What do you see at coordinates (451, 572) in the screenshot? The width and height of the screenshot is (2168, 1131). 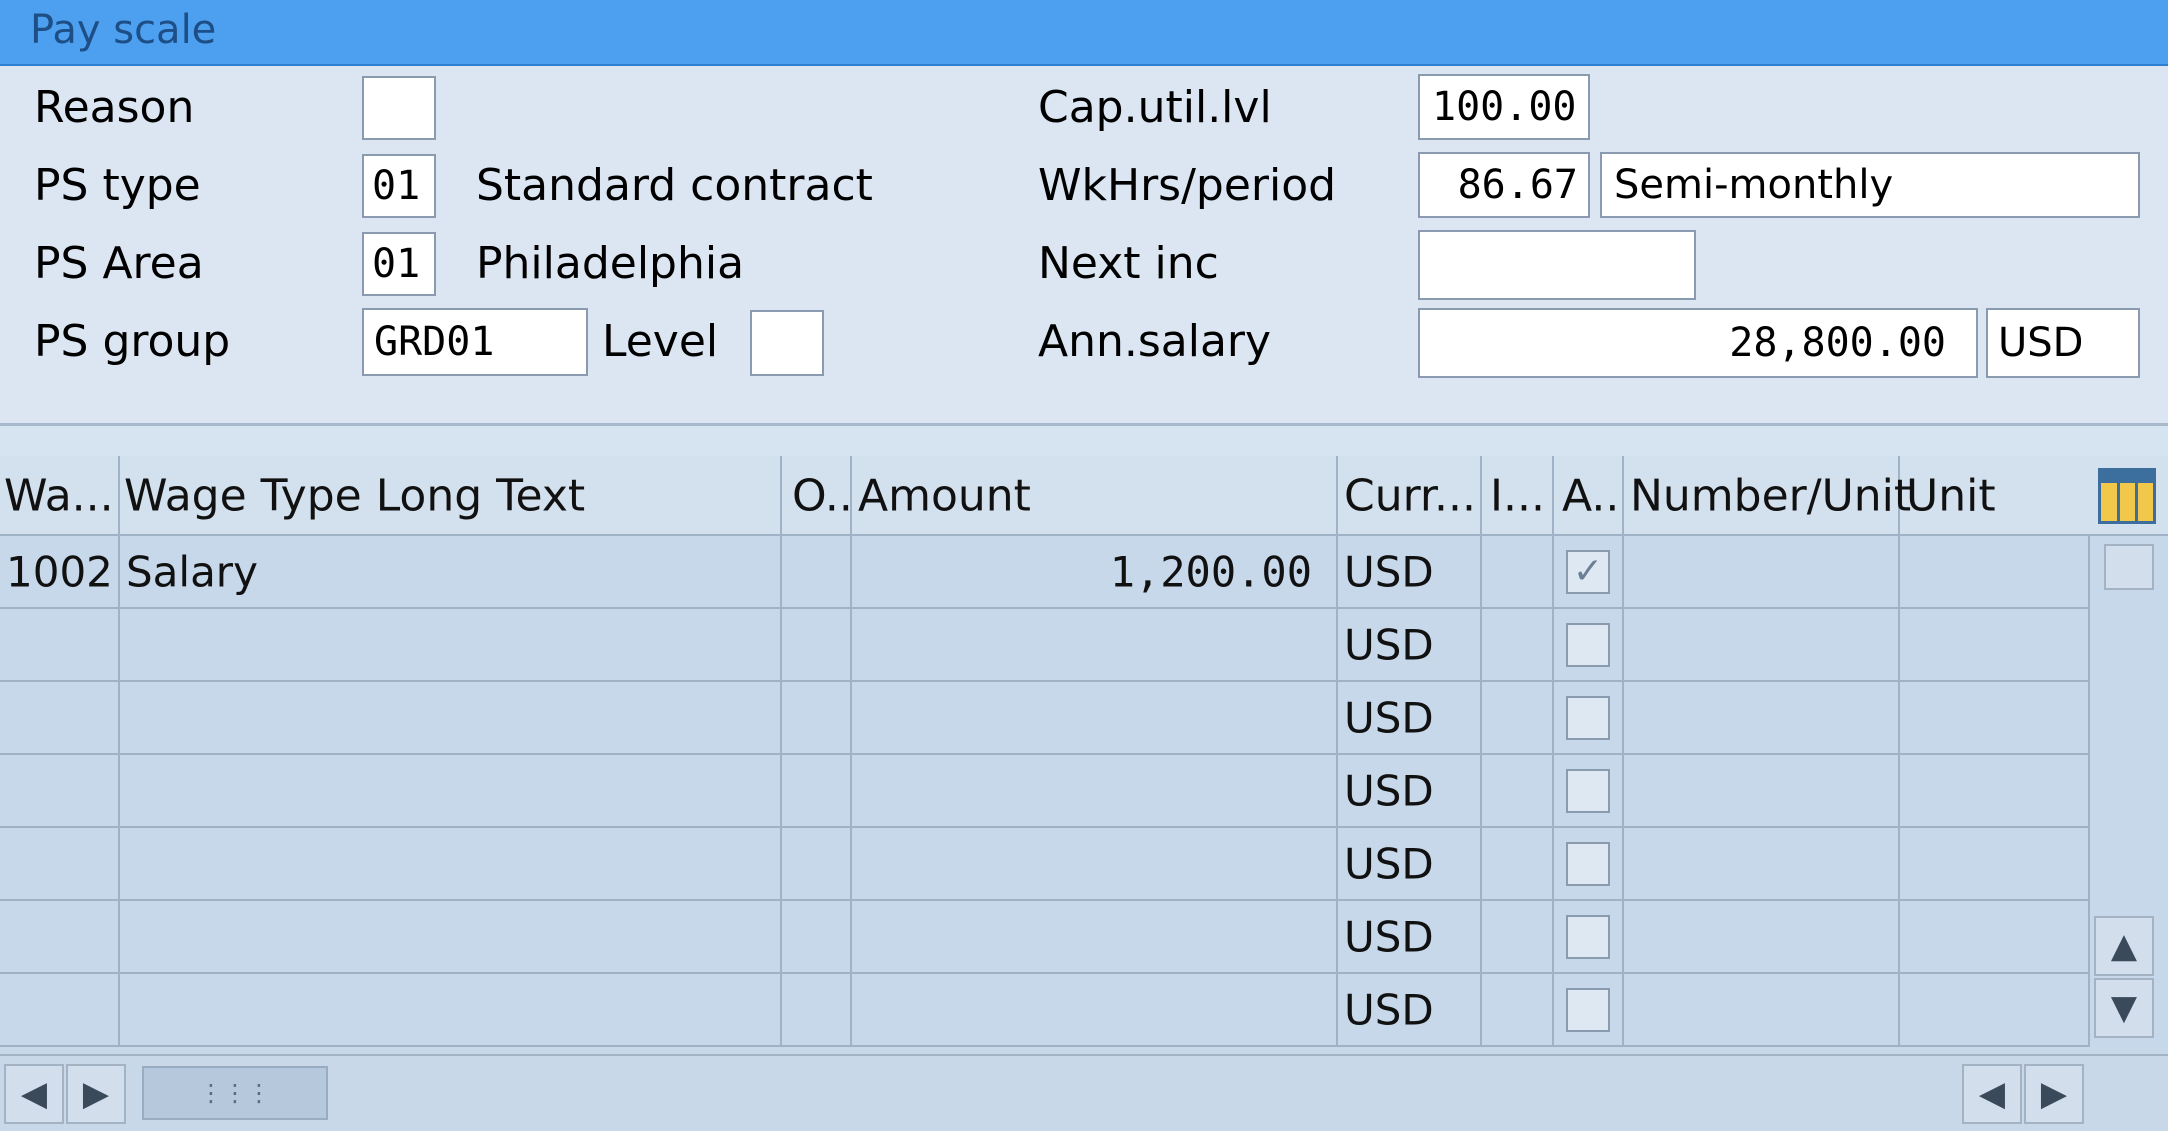 I see `cell-long-text: Salary` at bounding box center [451, 572].